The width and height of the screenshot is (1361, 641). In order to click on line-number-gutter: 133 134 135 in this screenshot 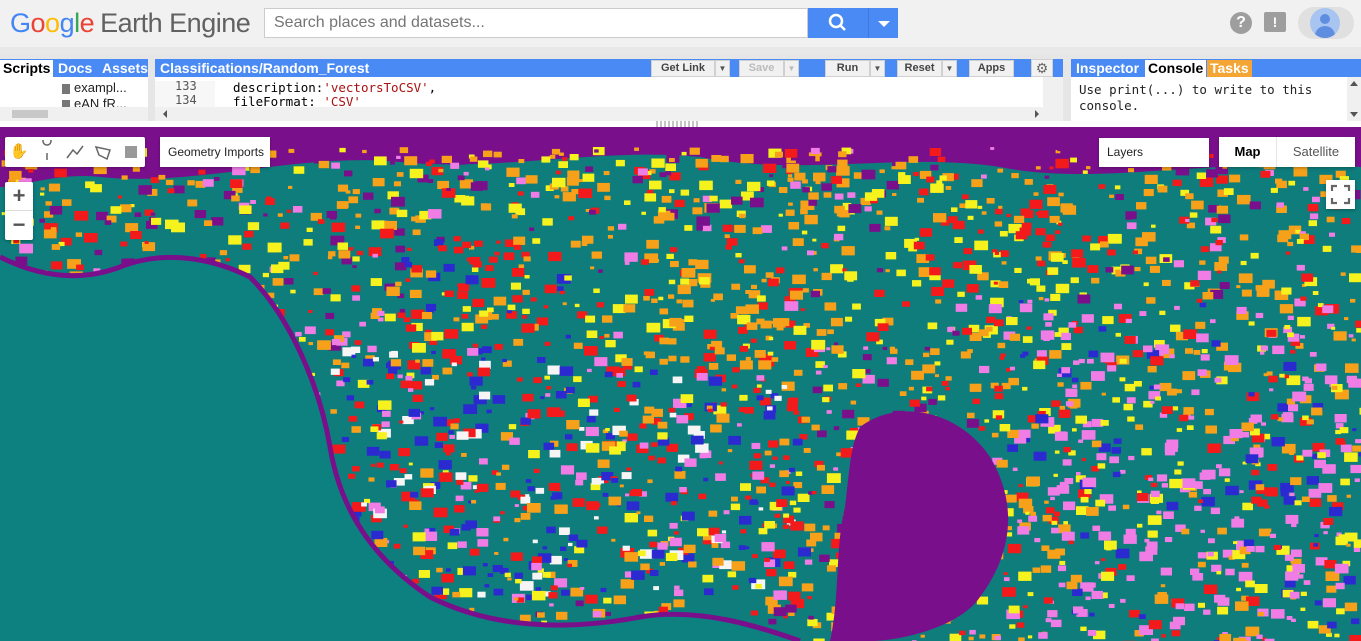, I will do `click(185, 94)`.